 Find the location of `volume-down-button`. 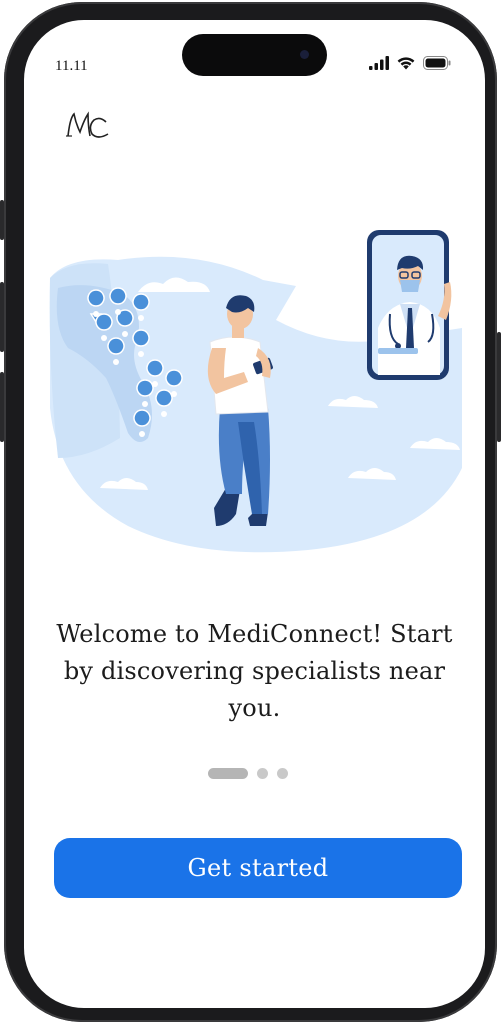

volume-down-button is located at coordinates (2, 407).